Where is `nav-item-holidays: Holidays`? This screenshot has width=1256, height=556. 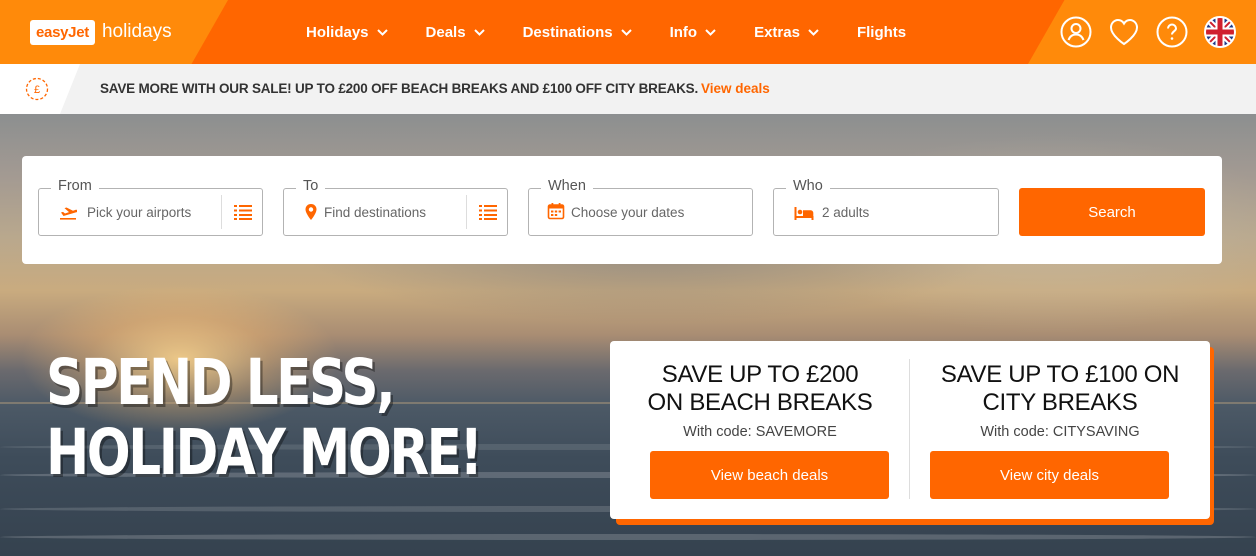 nav-item-holidays: Holidays is located at coordinates (347, 32).